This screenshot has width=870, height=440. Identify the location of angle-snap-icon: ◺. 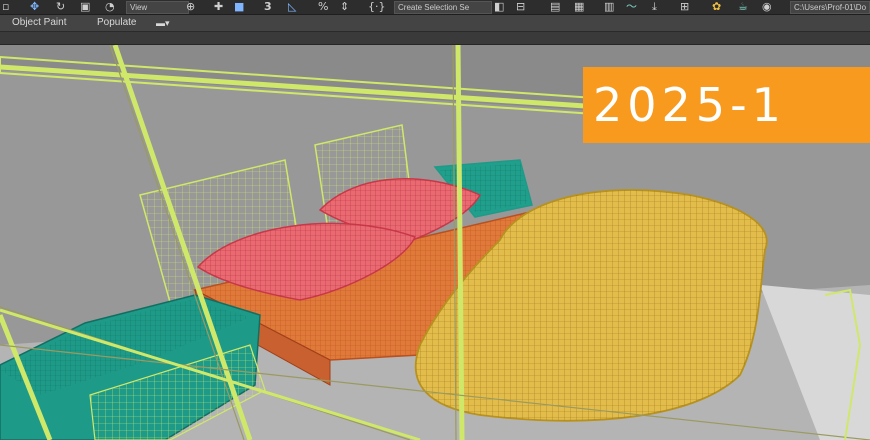
(292, 7).